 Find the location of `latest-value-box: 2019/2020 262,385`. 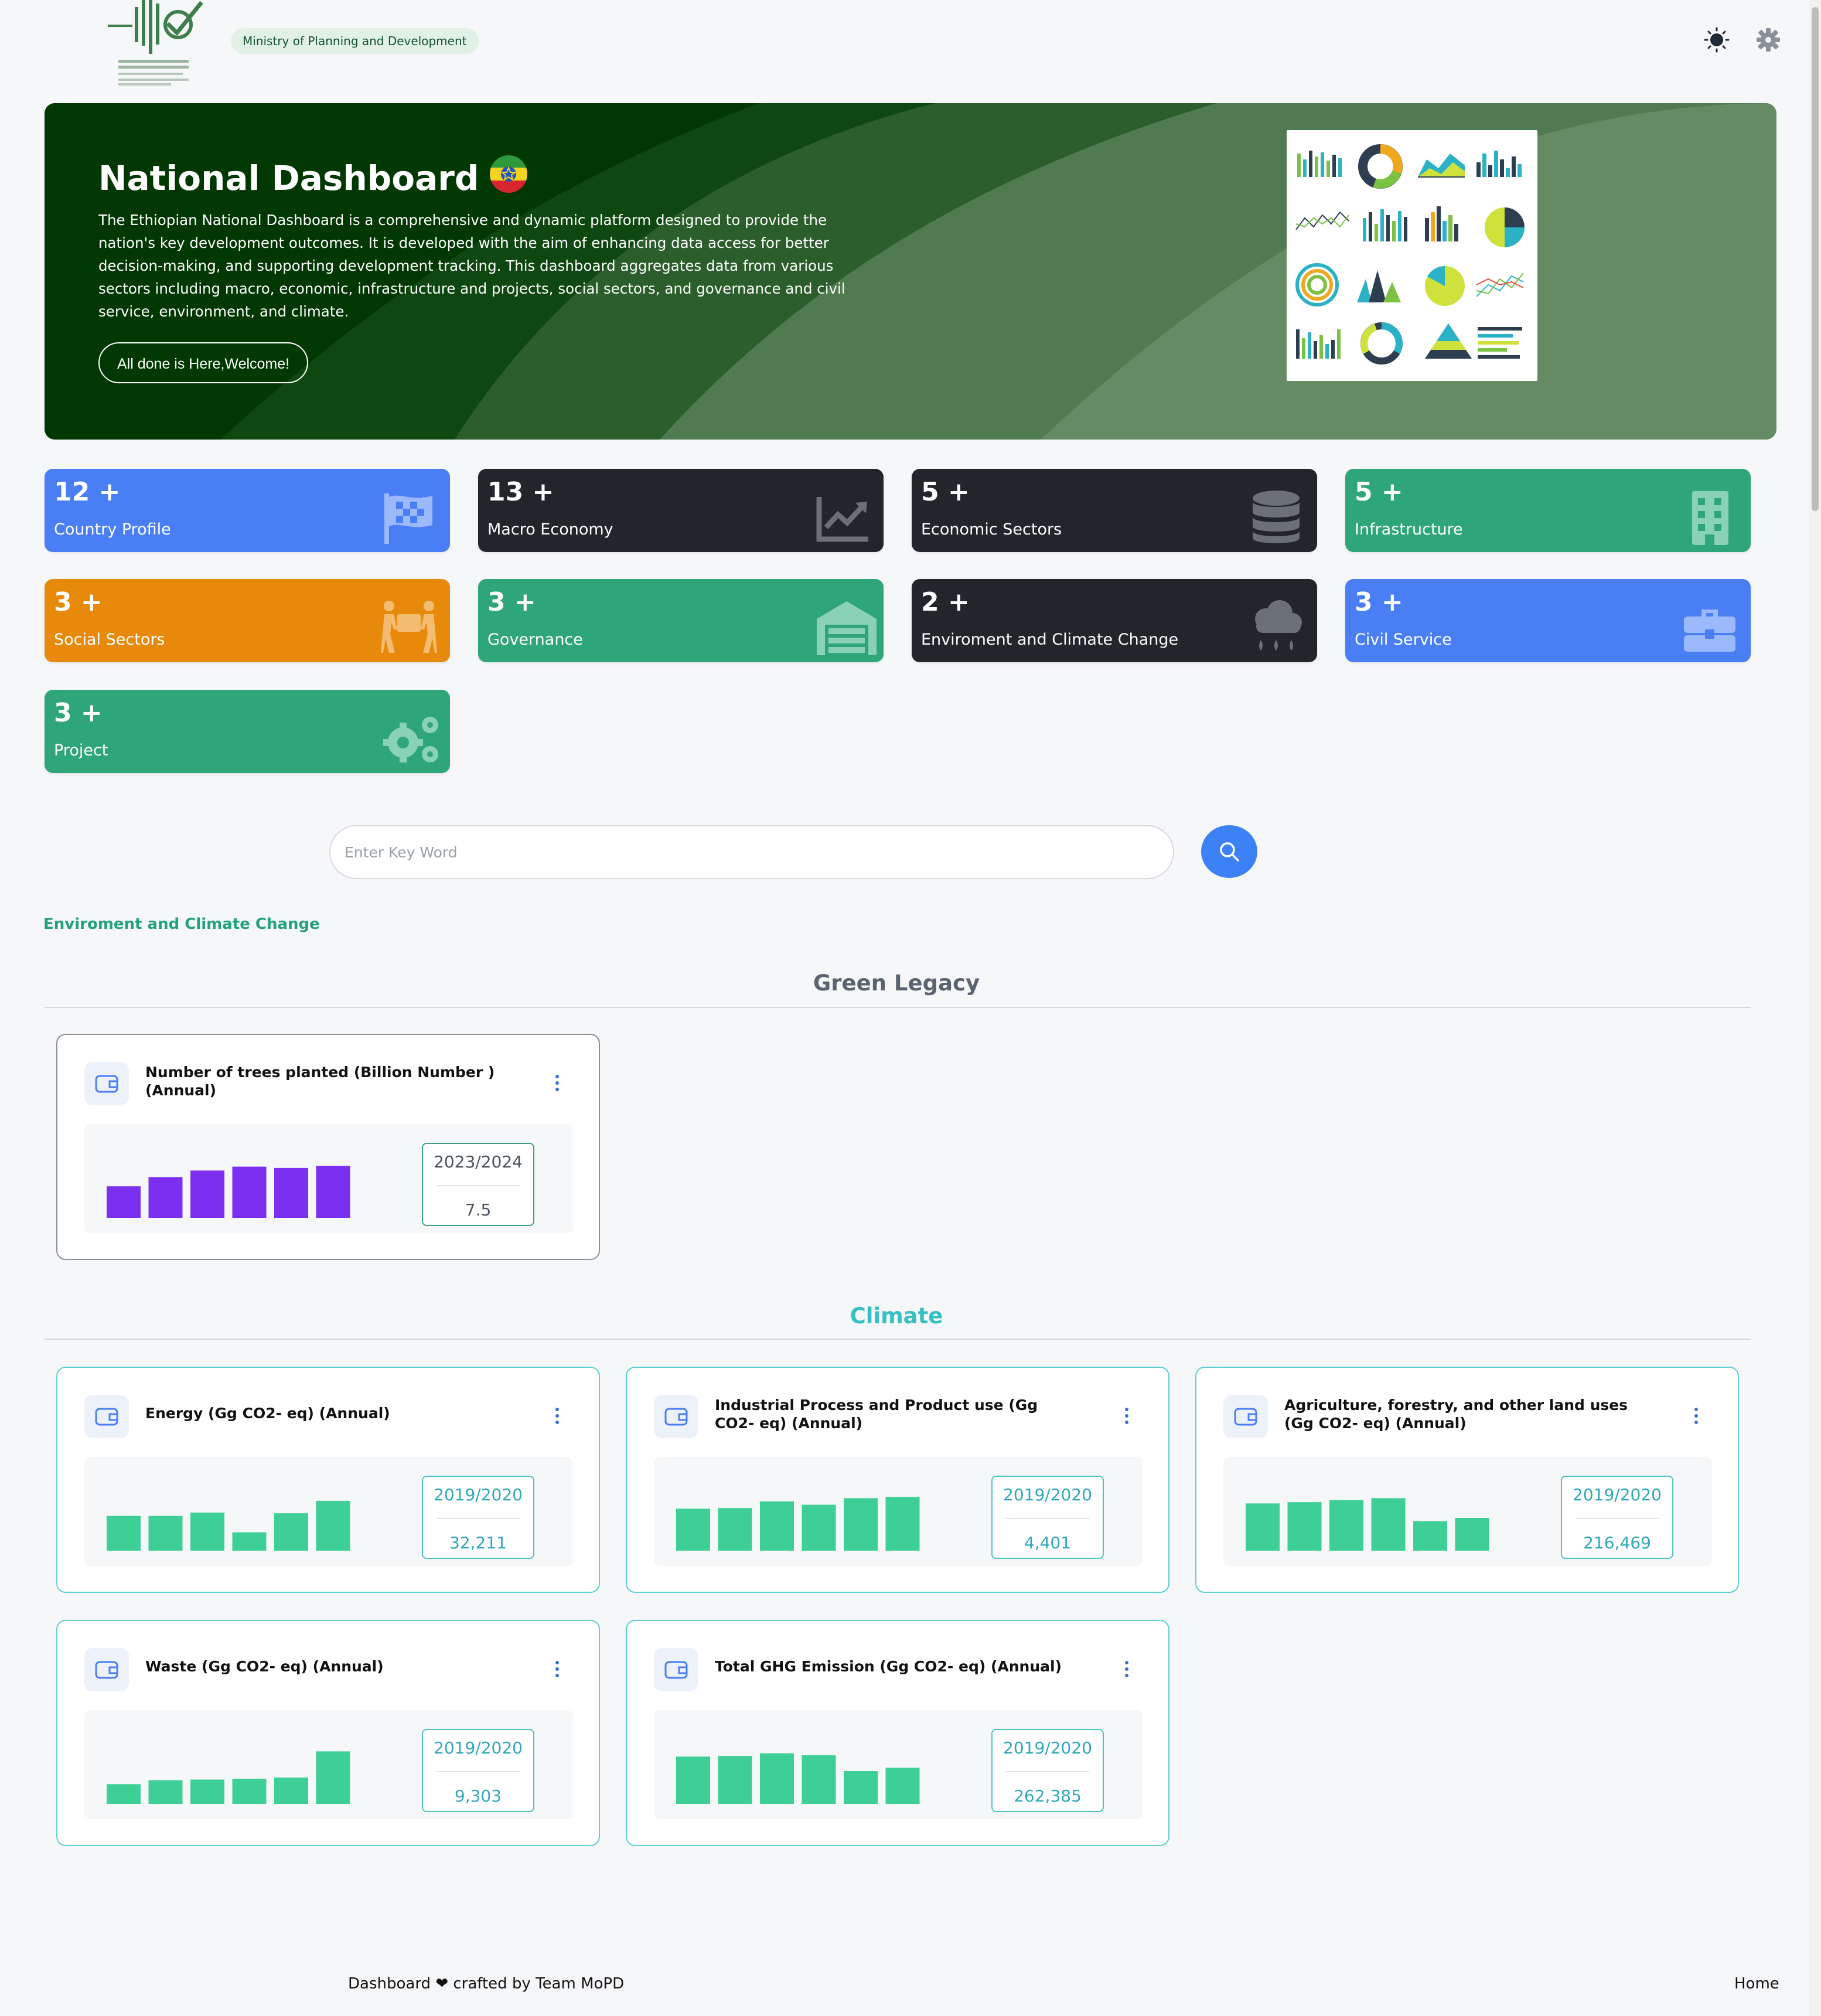

latest-value-box: 2019/2020 262,385 is located at coordinates (1047, 1770).